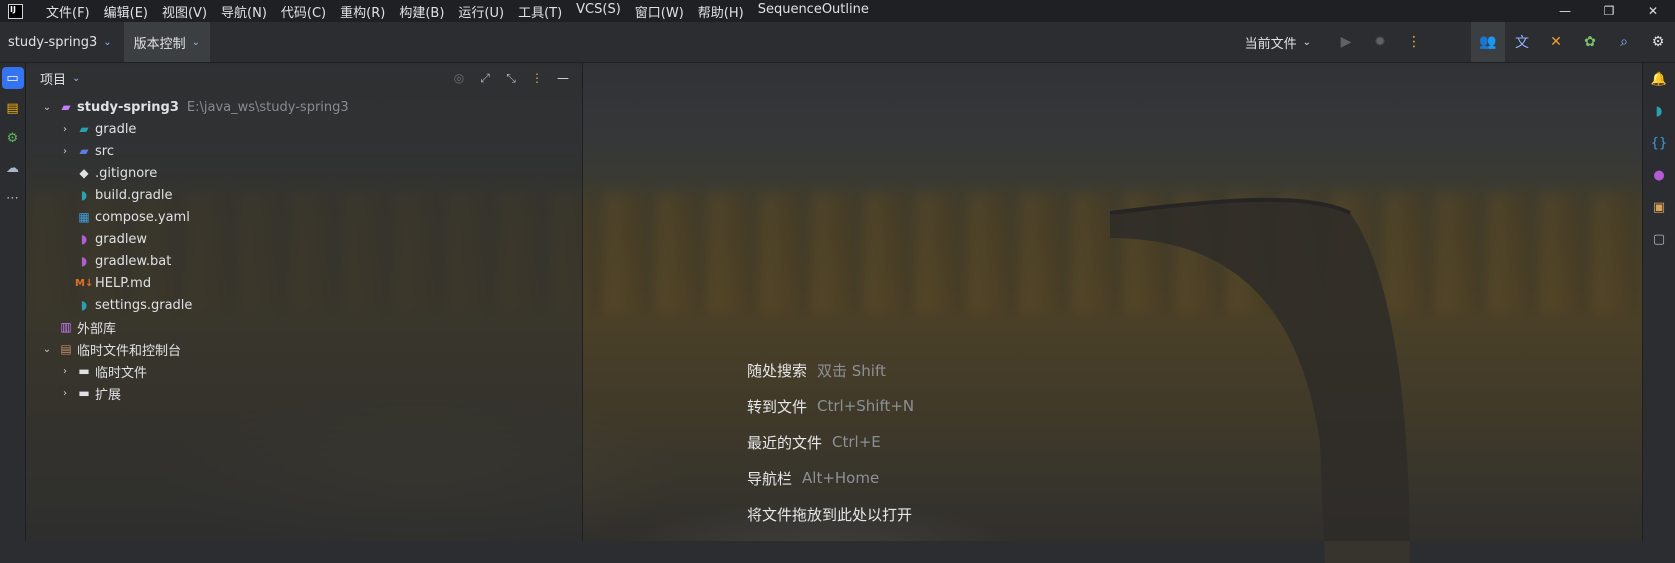  What do you see at coordinates (84, 173) in the screenshot?
I see `git-icon: ◆` at bounding box center [84, 173].